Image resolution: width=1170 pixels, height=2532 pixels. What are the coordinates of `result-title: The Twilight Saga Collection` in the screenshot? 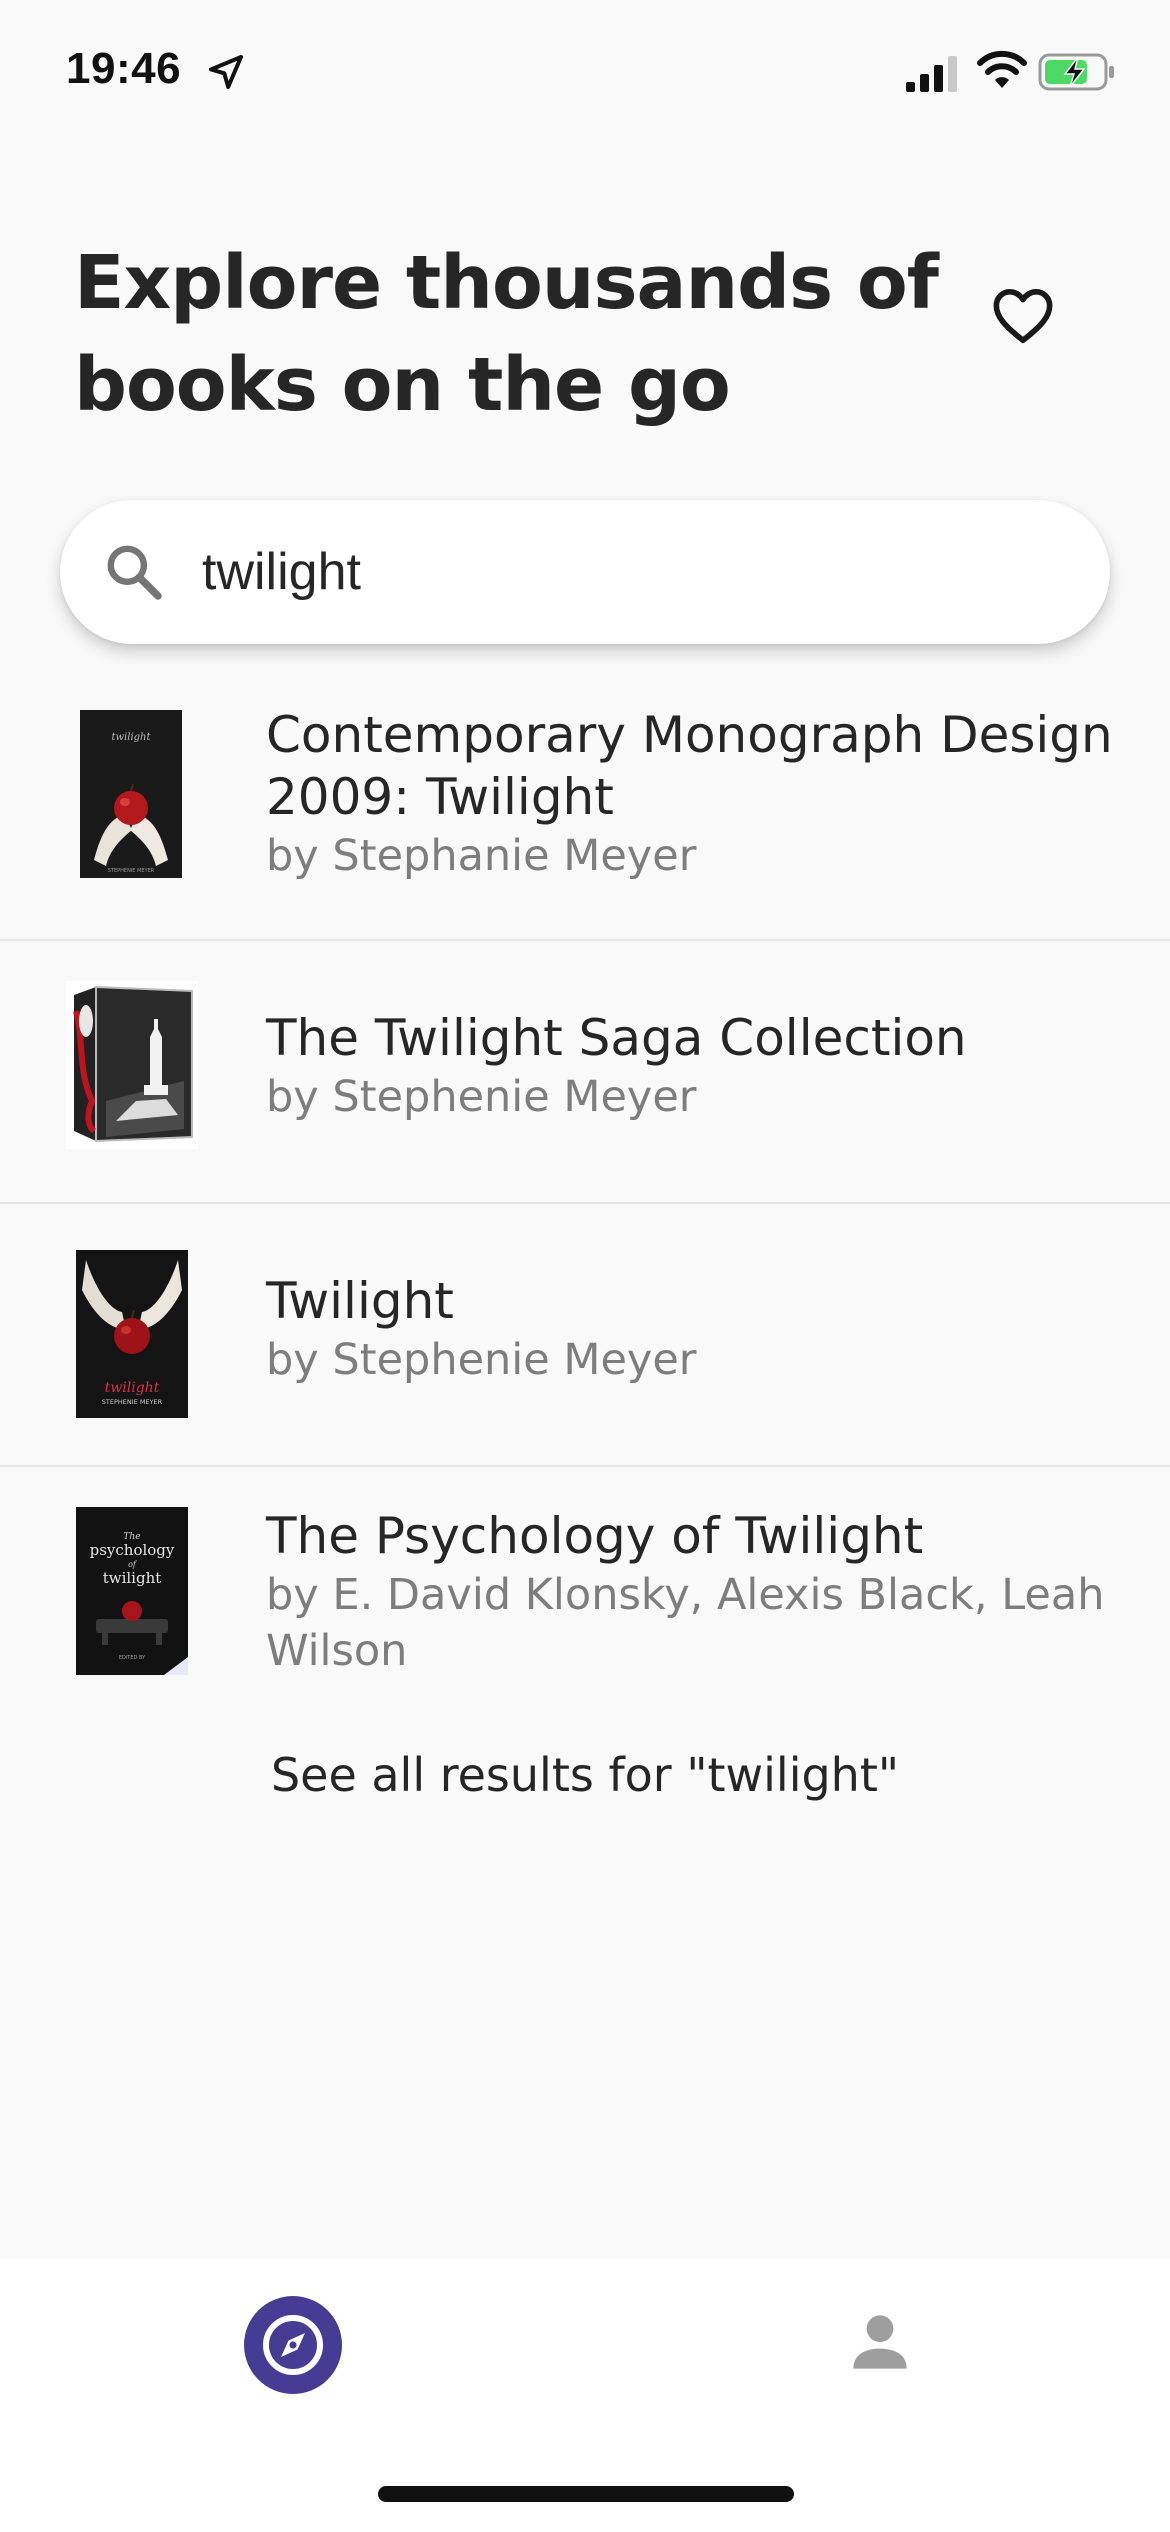 It's located at (616, 1038).